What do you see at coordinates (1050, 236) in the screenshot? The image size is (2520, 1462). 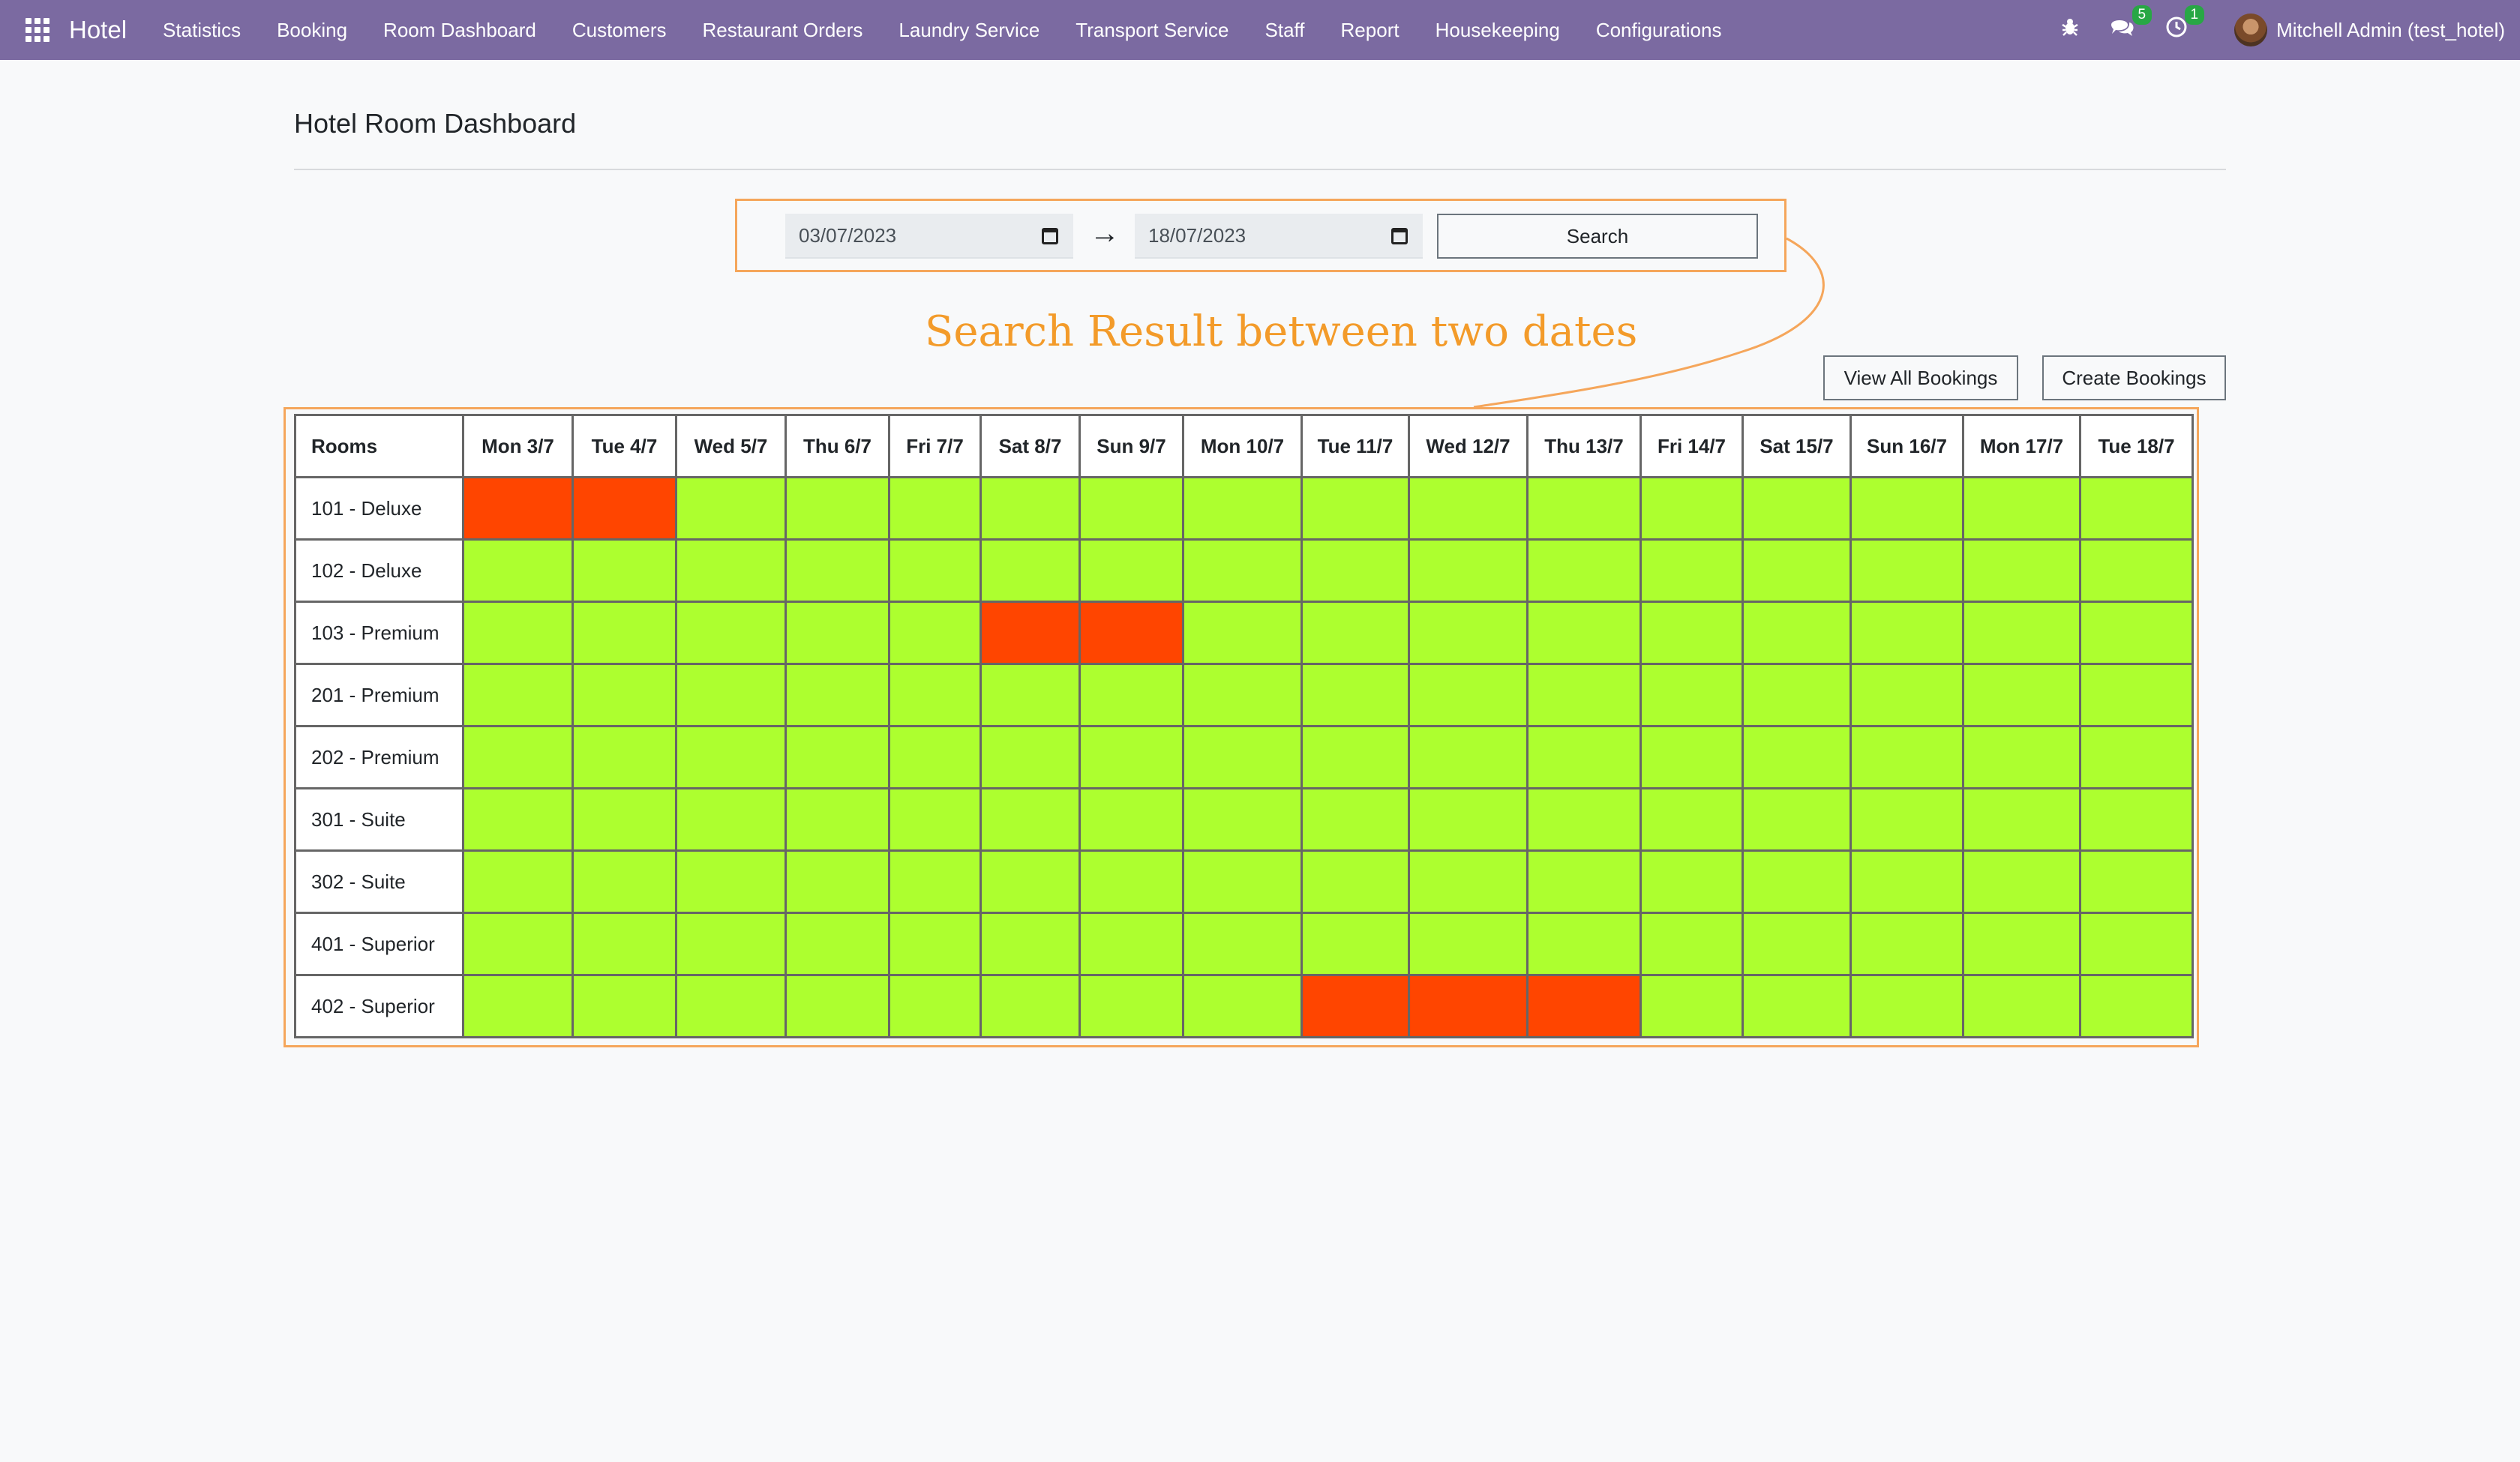 I see `calendar-icon` at bounding box center [1050, 236].